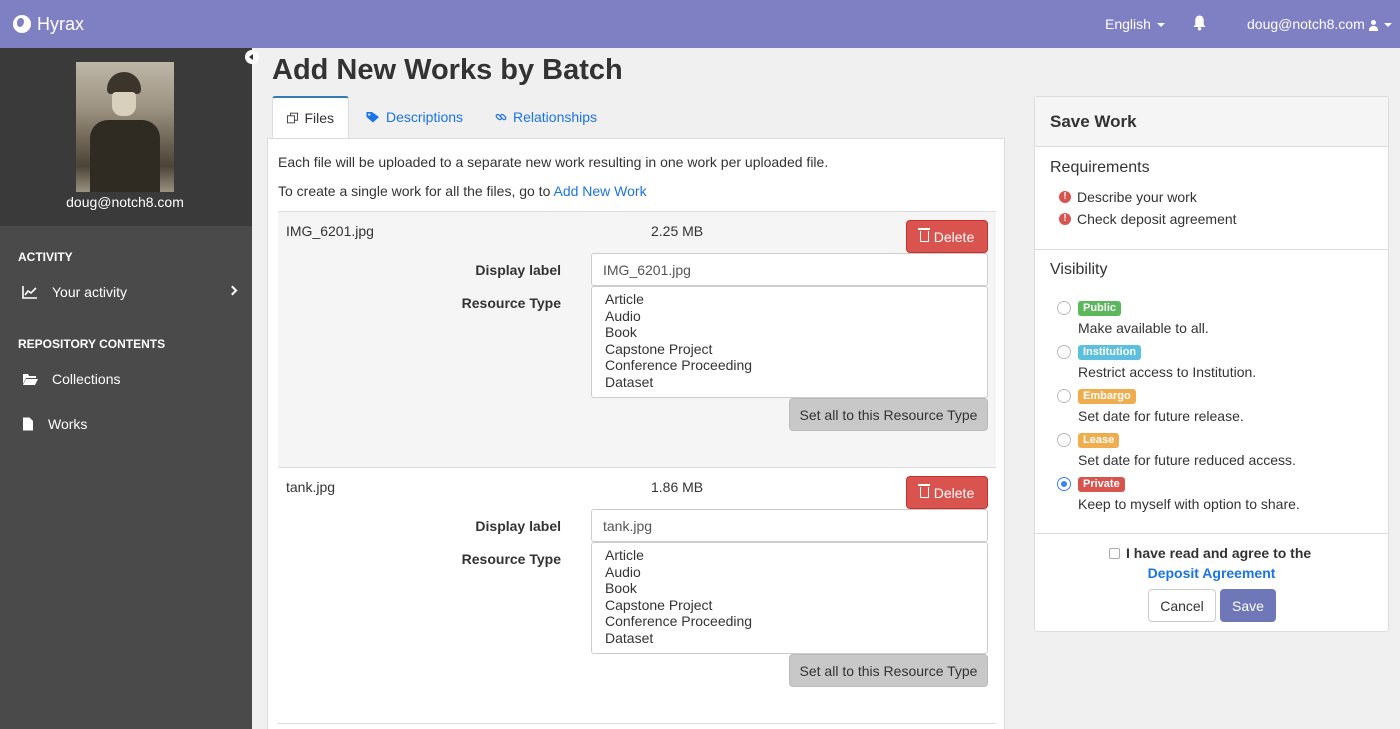 The width and height of the screenshot is (1400, 729). I want to click on nav-heading-activity: ACTIVITY, so click(45, 257).